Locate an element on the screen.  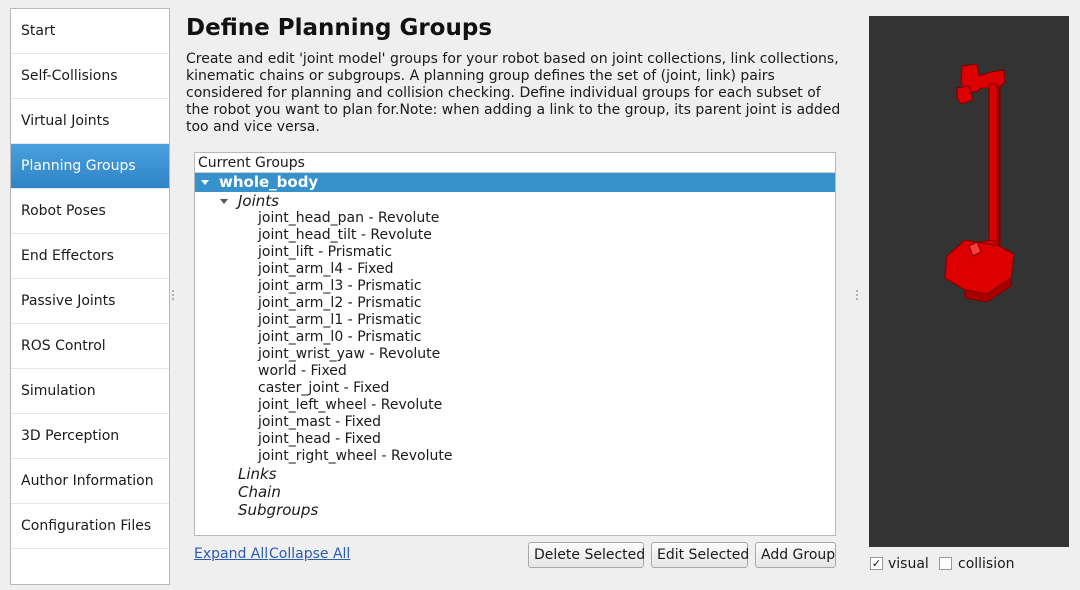
joint-row: caster_joint - Fixed is located at coordinates (515, 388).